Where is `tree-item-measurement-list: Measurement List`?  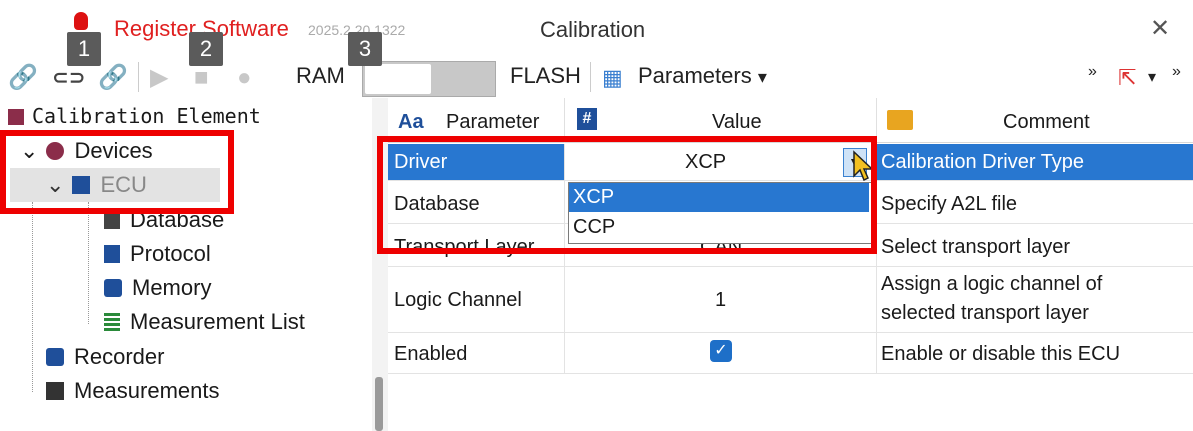 tree-item-measurement-list: Measurement List is located at coordinates (204, 322).